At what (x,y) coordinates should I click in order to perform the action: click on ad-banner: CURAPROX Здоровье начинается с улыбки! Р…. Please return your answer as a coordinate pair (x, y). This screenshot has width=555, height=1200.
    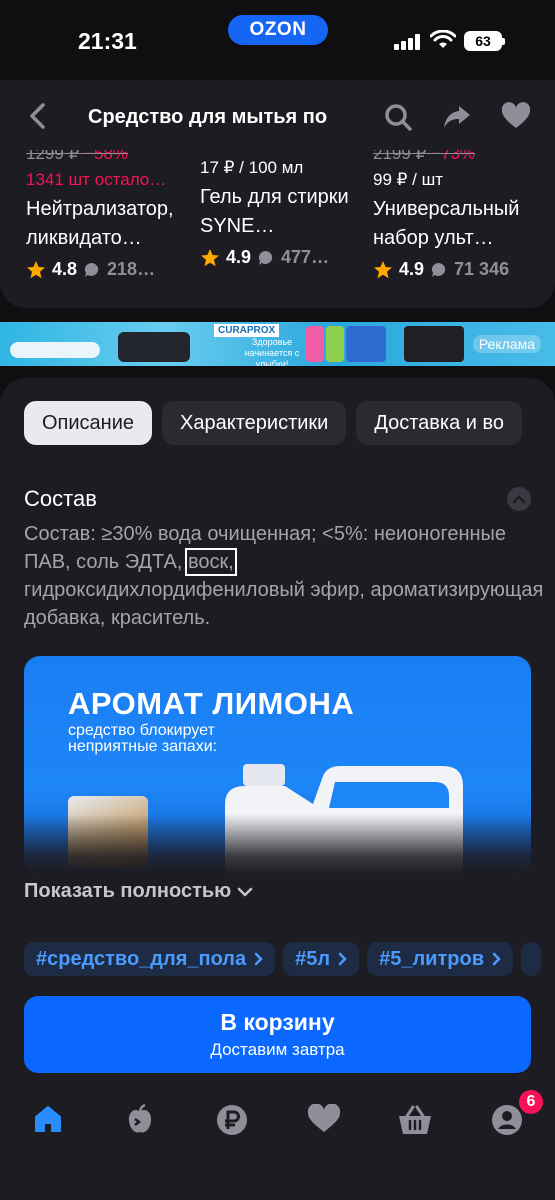
    Looking at the image, I should click on (277, 344).